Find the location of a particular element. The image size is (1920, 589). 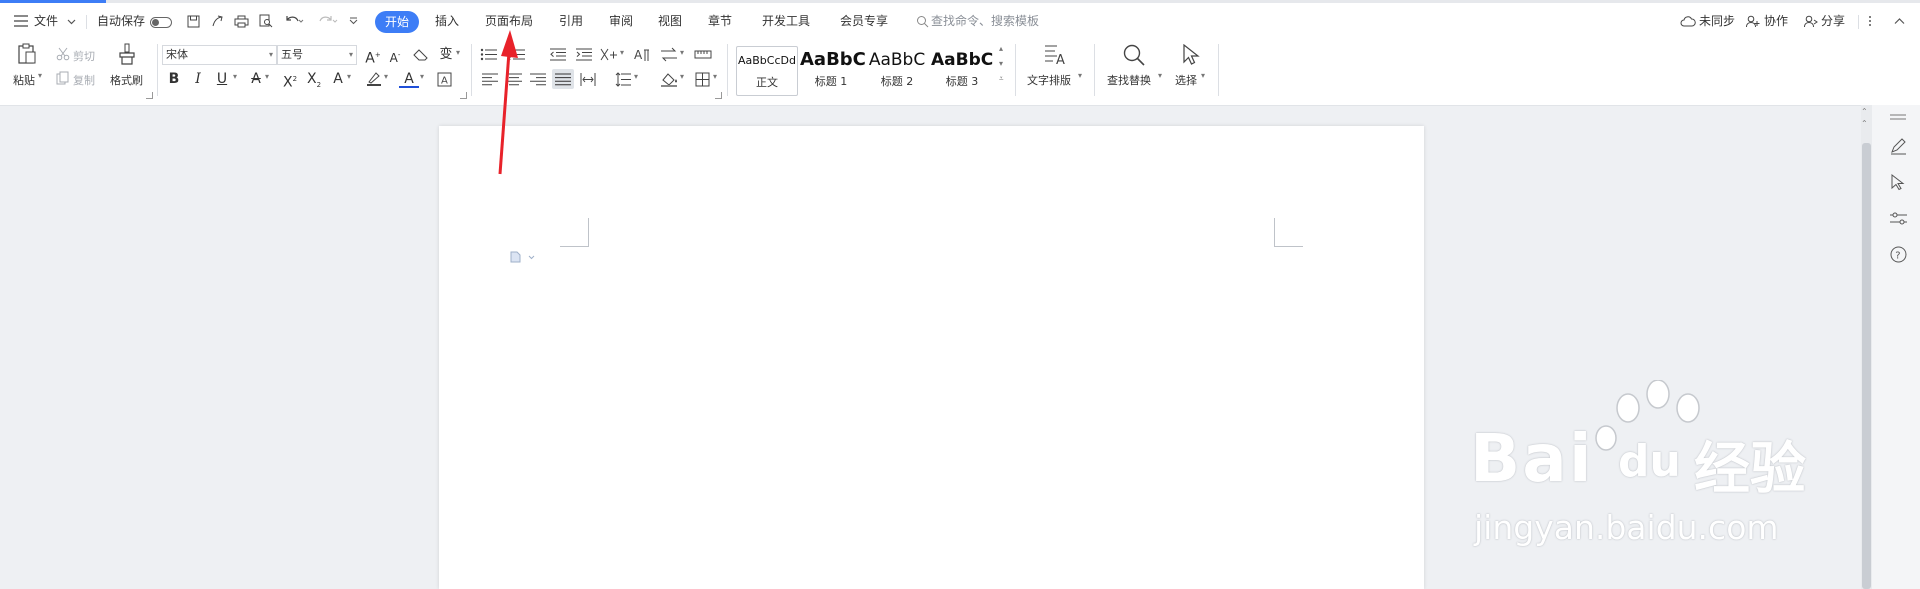

hamburger-menu-icon is located at coordinates (21, 21).